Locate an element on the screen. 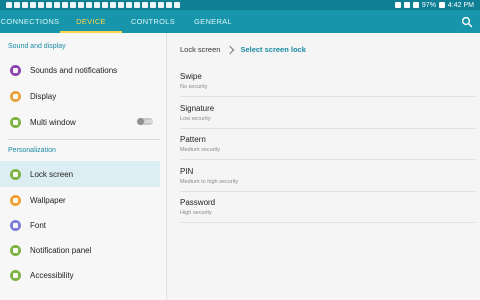 The width and height of the screenshot is (480, 300). option-title: PIN is located at coordinates (187, 171).